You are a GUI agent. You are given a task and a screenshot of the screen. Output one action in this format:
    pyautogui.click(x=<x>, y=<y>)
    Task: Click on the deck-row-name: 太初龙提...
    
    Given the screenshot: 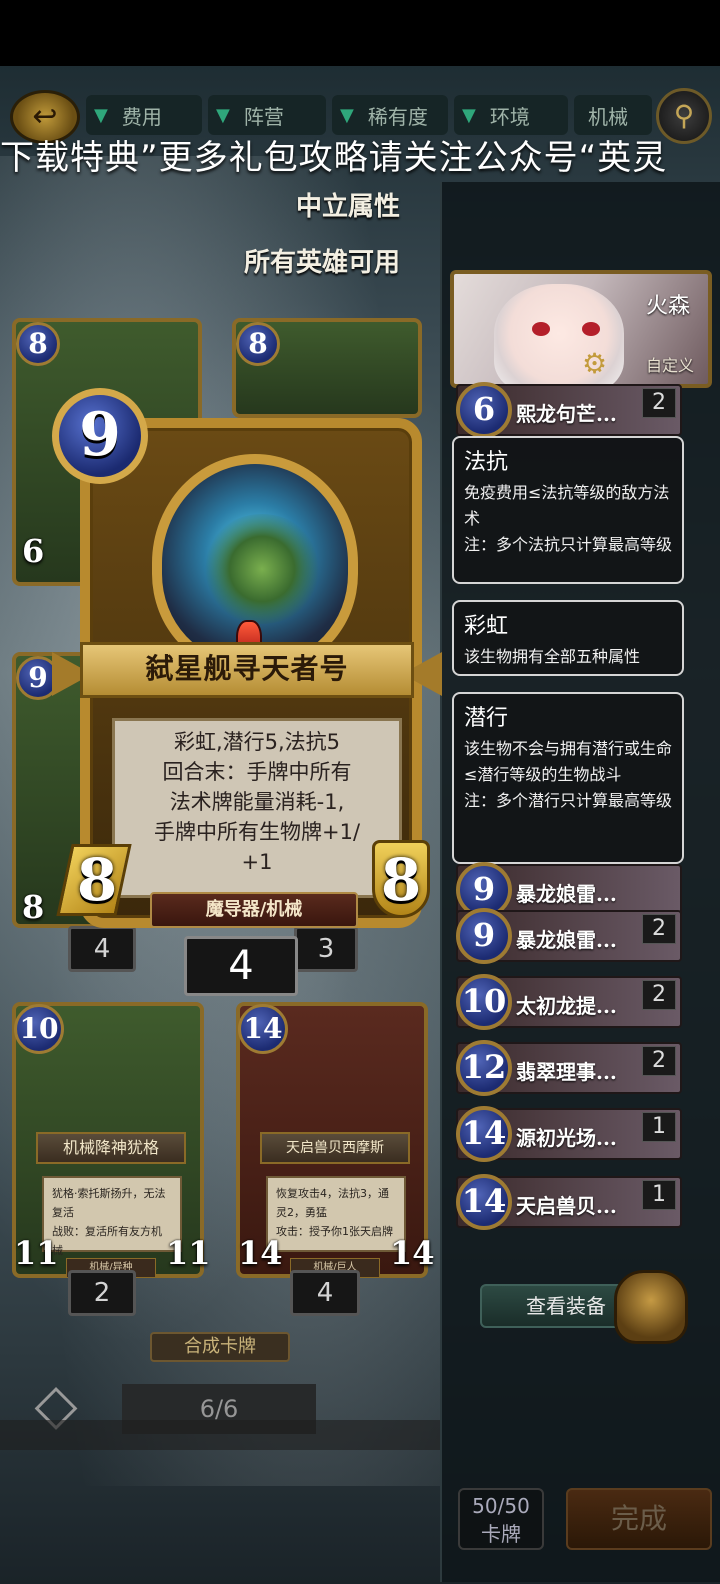 What is the action you would take?
    pyautogui.click(x=566, y=1006)
    